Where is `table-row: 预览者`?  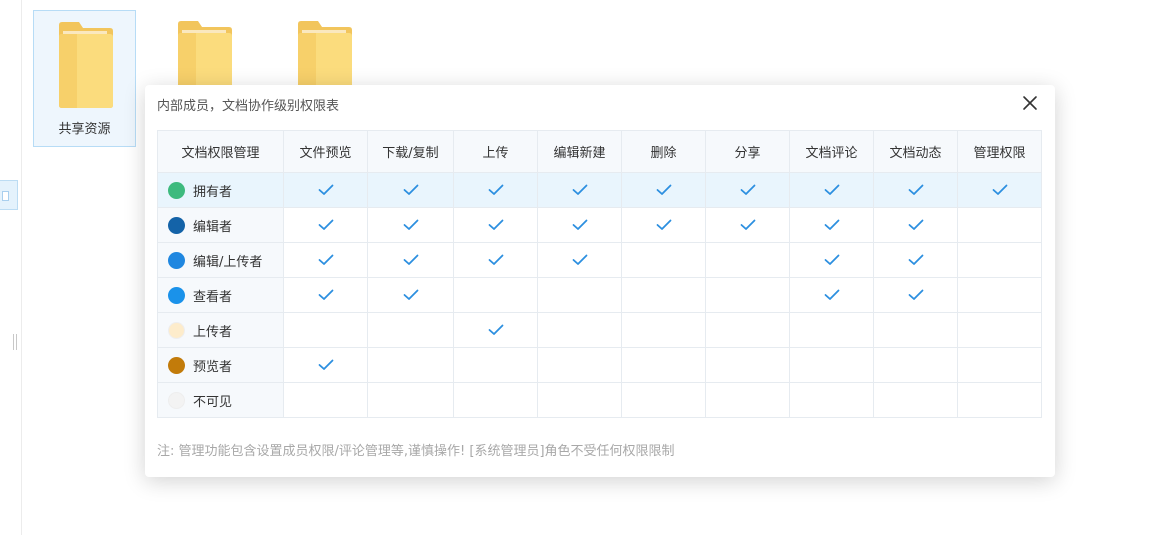 table-row: 预览者 is located at coordinates (599, 365).